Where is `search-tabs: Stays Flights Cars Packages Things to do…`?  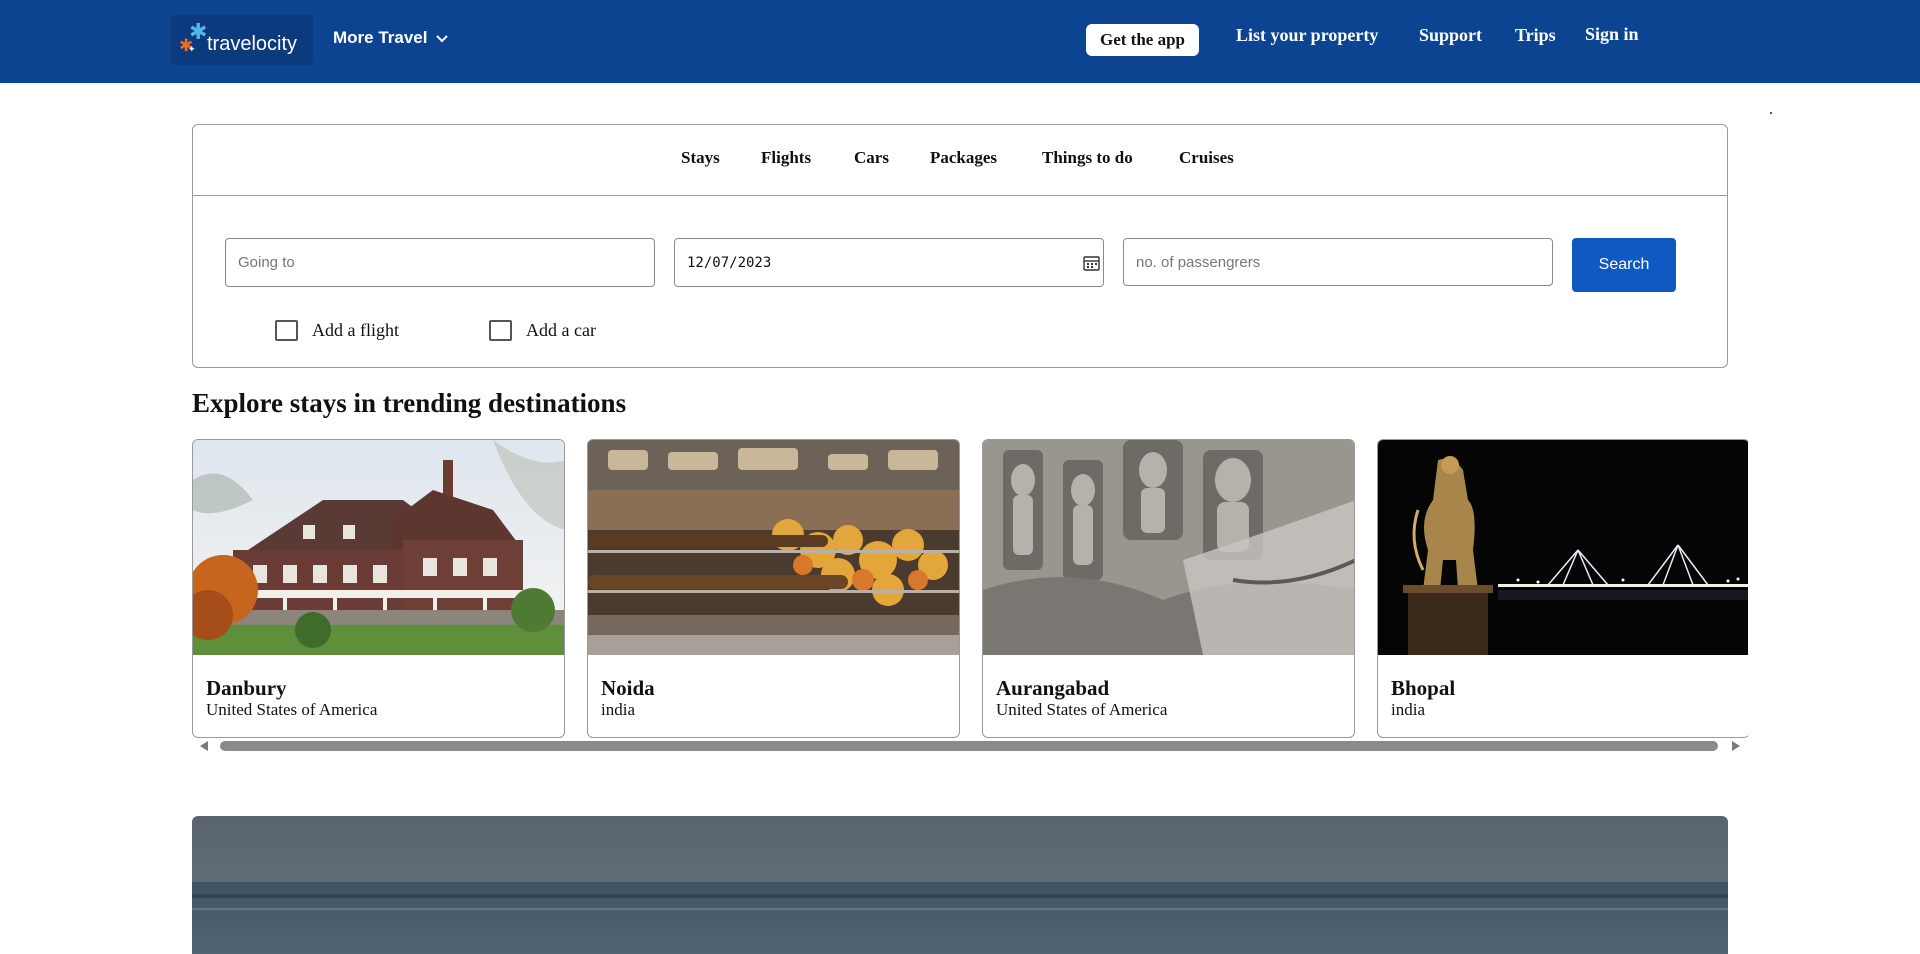 search-tabs: Stays Flights Cars Packages Things to do… is located at coordinates (960, 160).